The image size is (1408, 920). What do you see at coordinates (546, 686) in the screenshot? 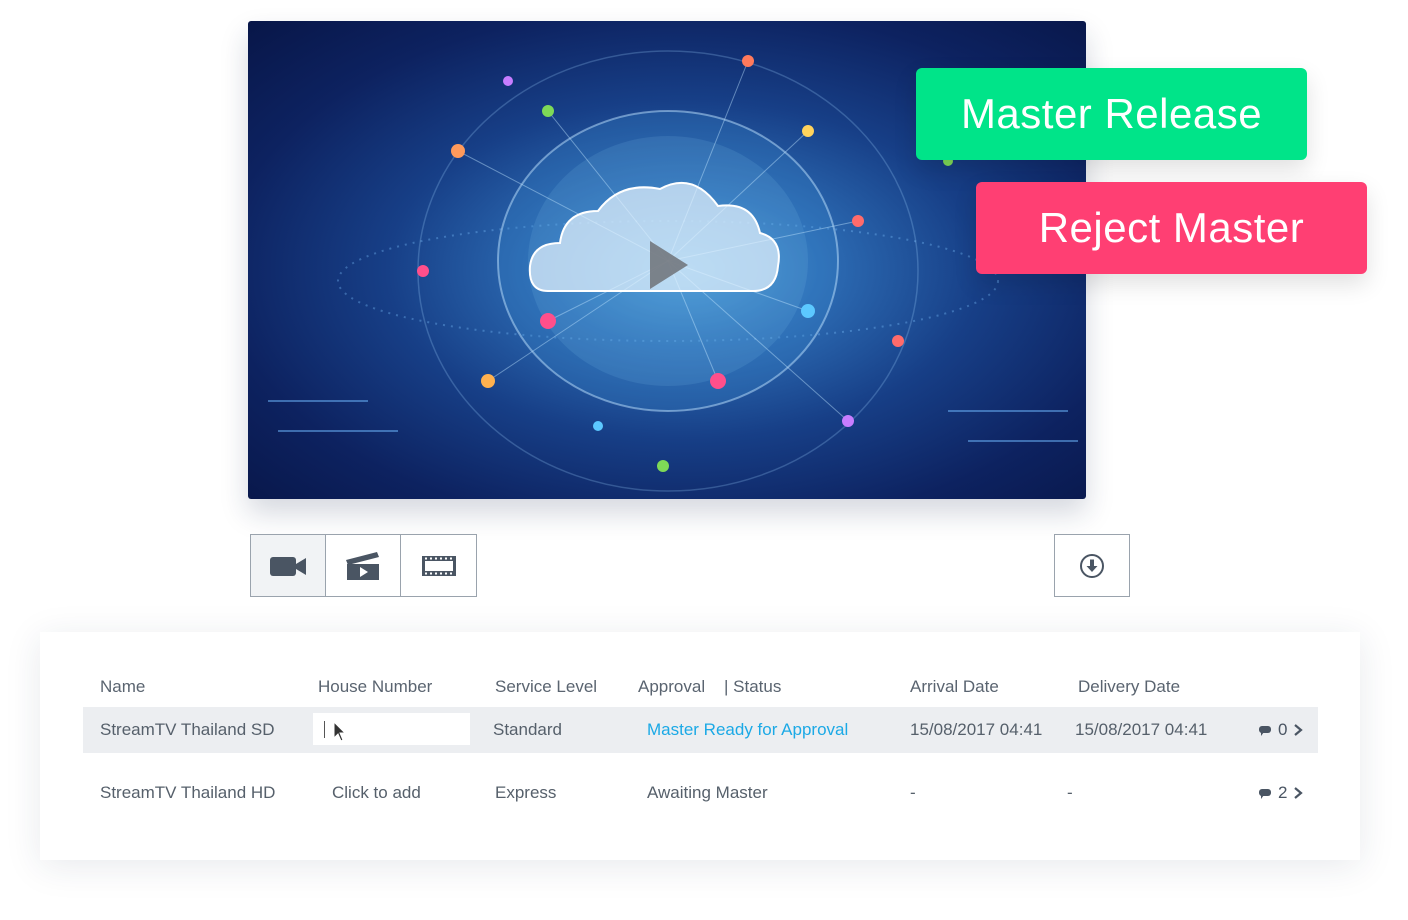
I see `header-service-level: Service Level` at bounding box center [546, 686].